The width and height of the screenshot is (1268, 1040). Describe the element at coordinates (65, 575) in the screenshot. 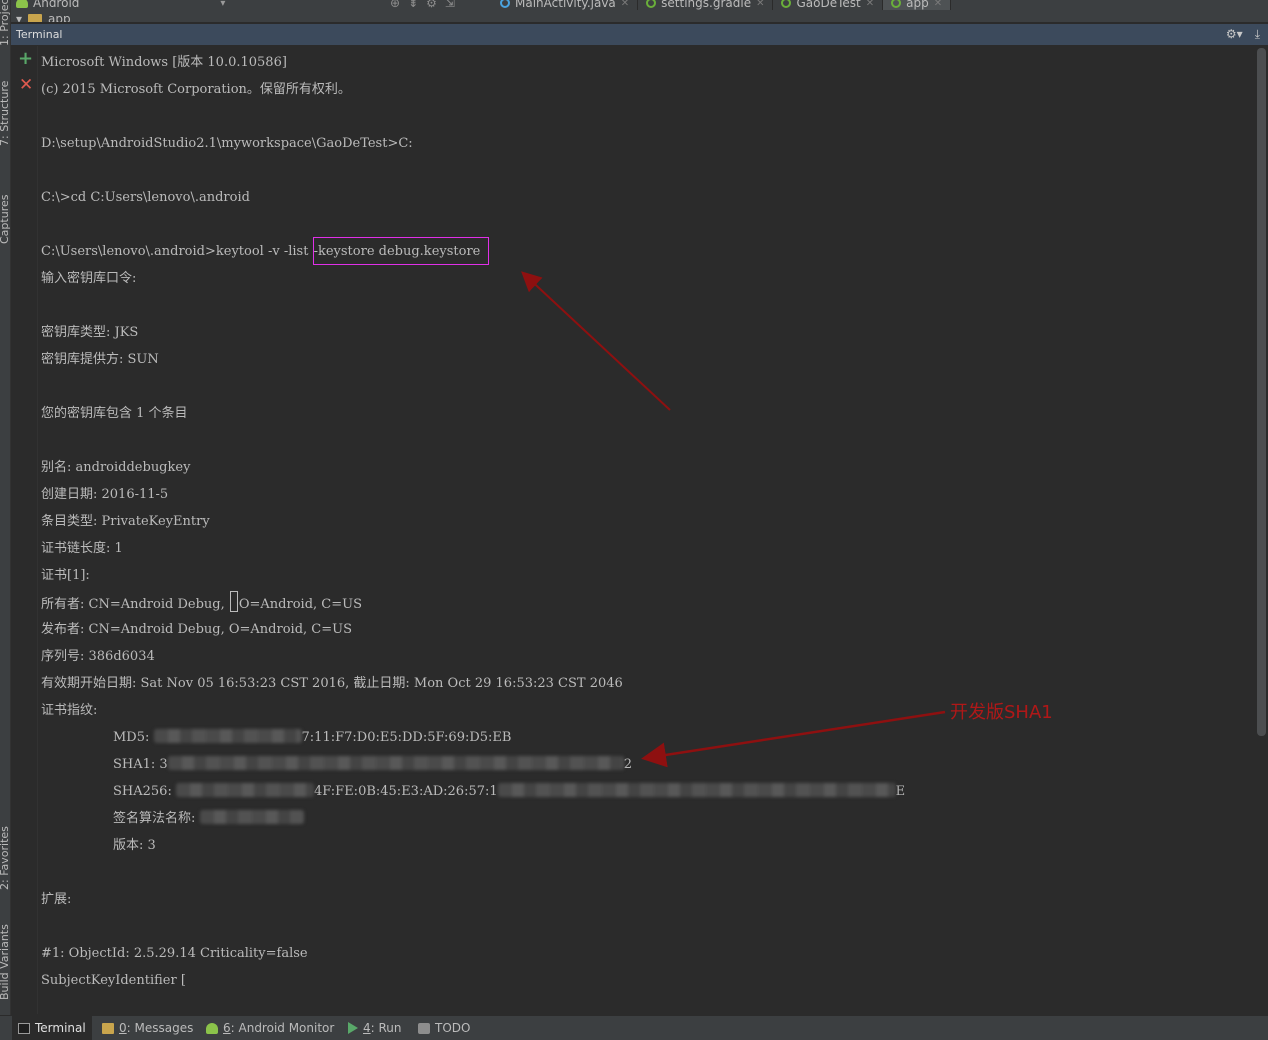

I see `terminal-line: 证书[1]:` at that location.